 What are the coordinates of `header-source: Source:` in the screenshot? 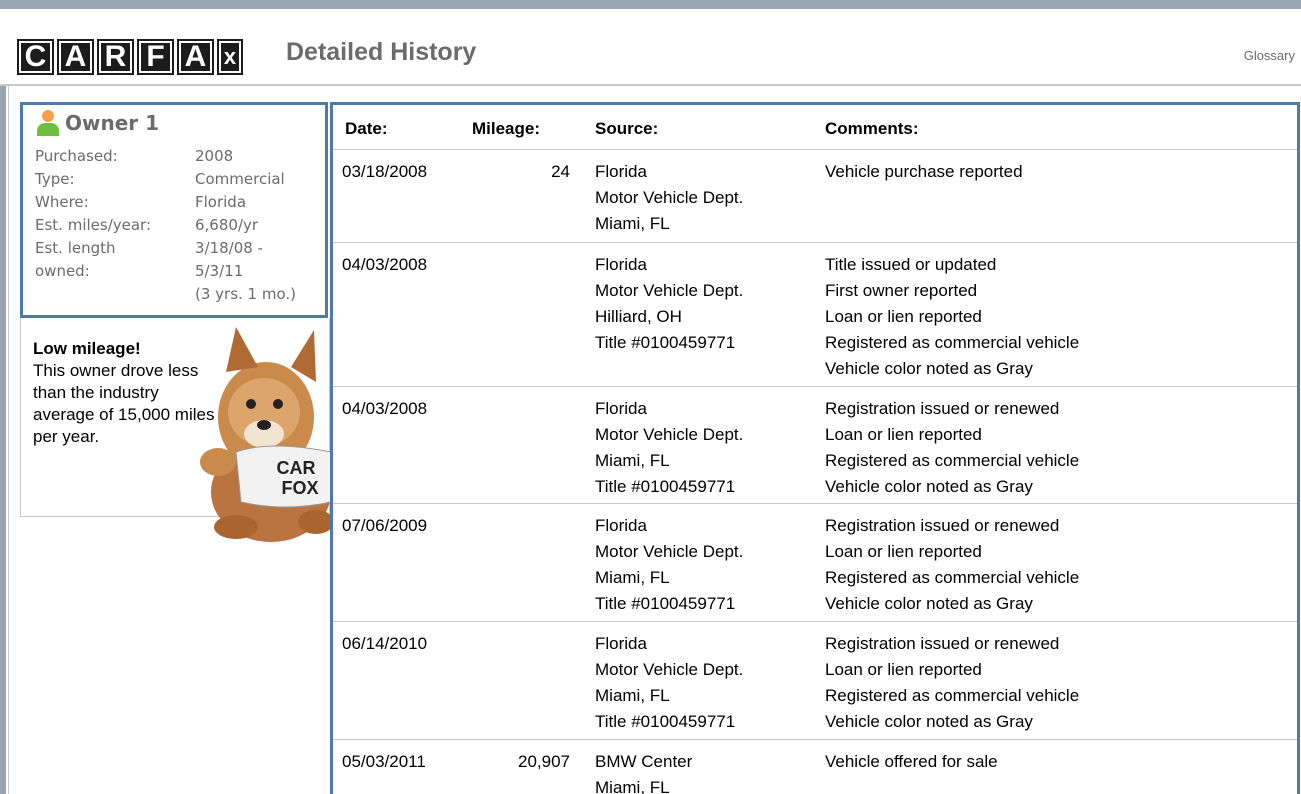 It's located at (627, 128).